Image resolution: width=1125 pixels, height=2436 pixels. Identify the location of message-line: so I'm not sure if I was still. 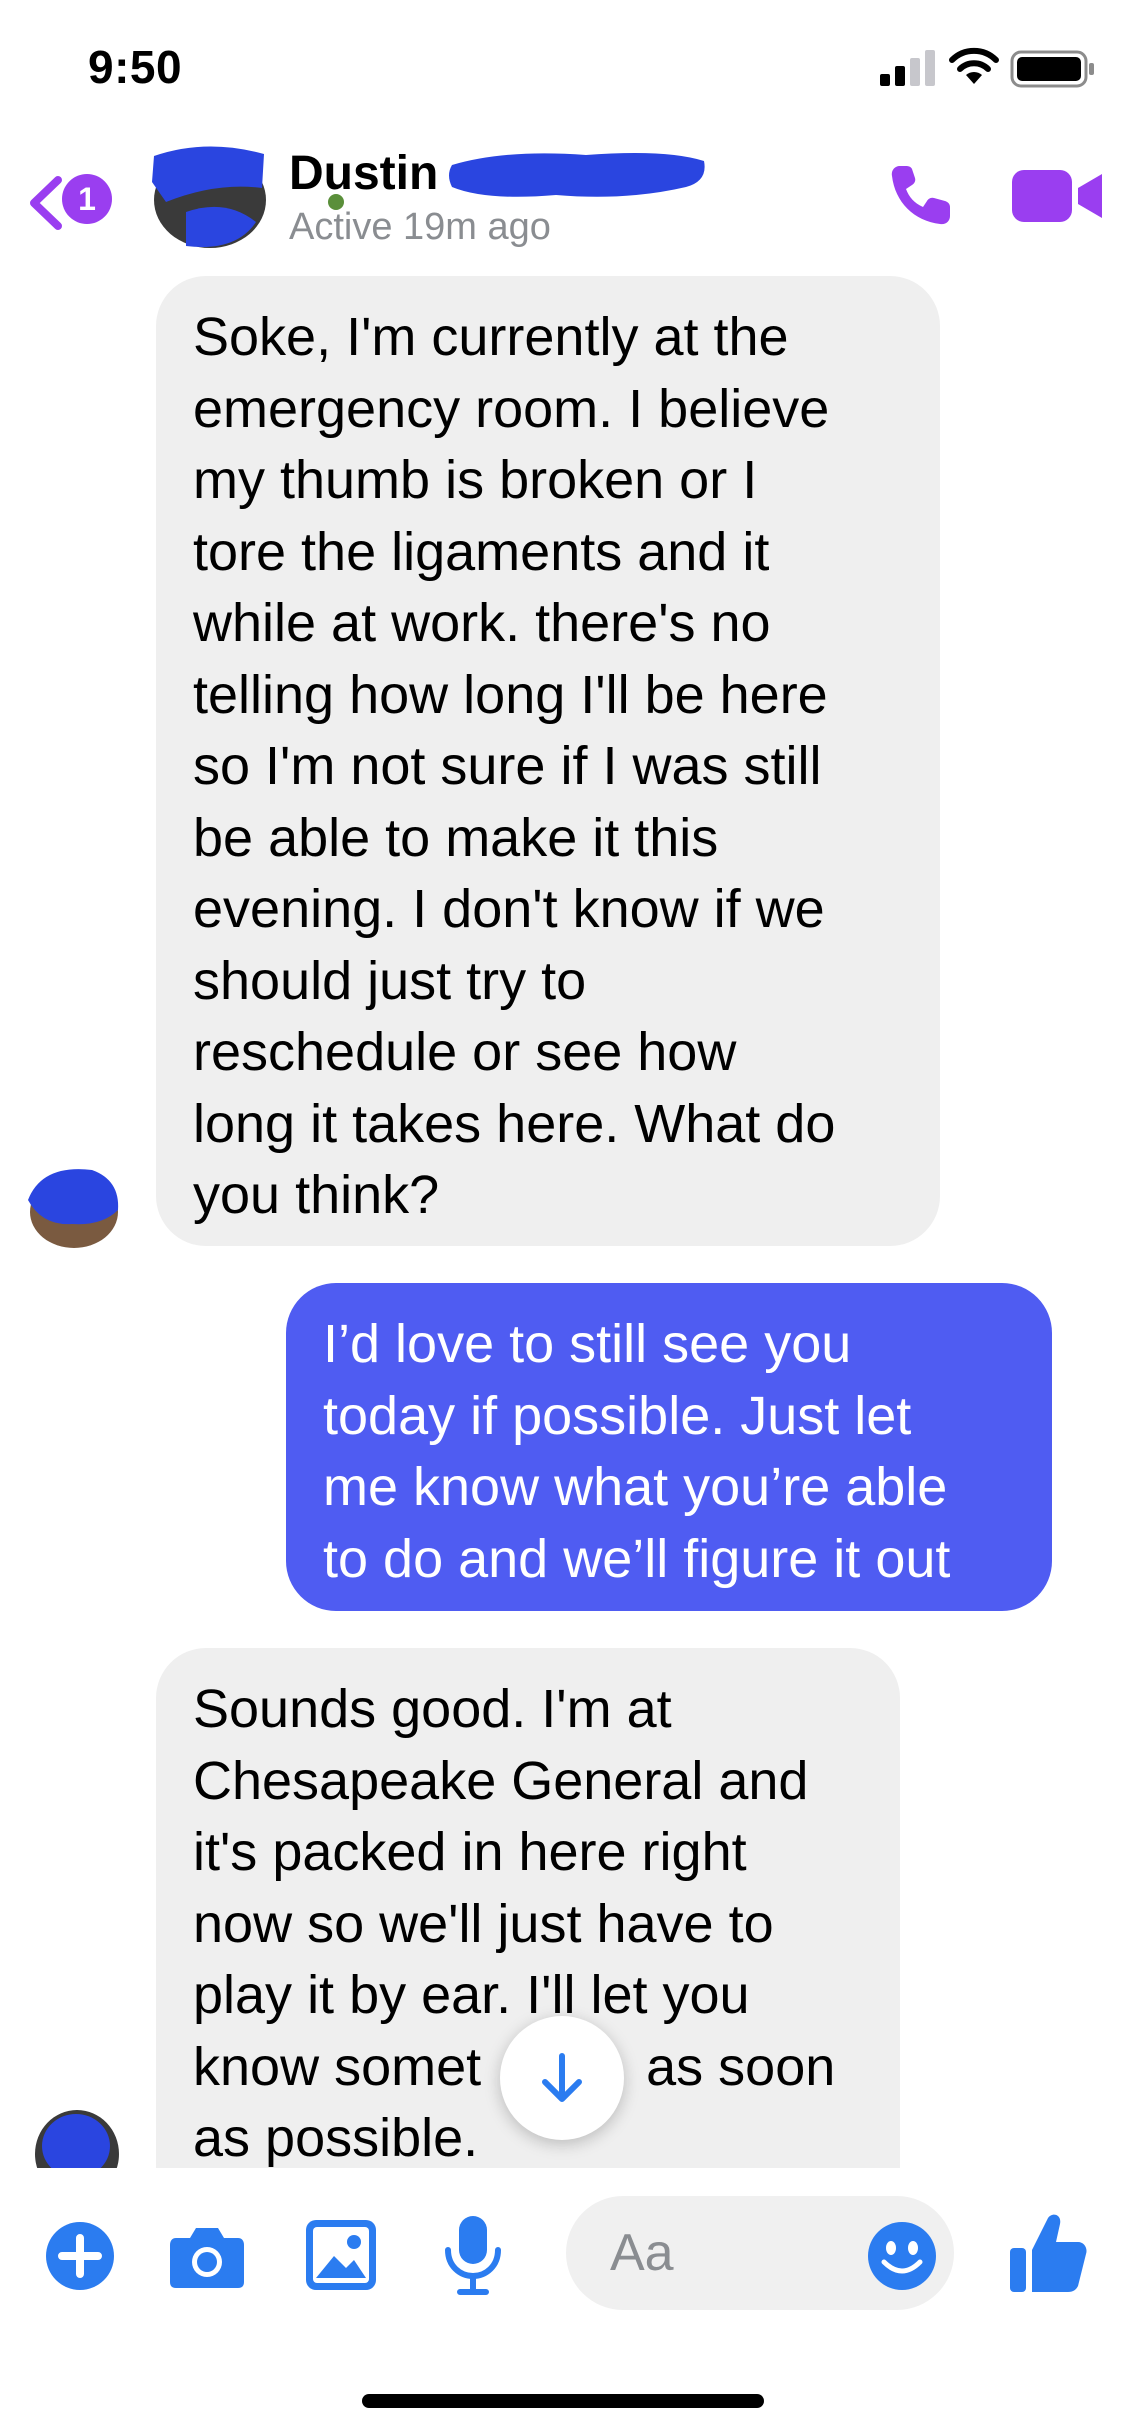
(507, 766).